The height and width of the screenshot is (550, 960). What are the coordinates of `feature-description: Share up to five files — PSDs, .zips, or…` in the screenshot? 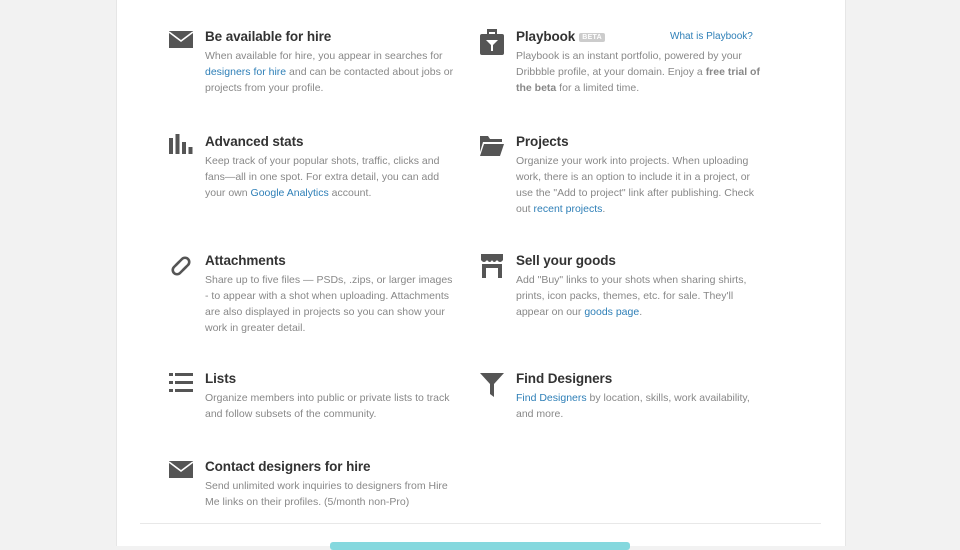 It's located at (329, 304).